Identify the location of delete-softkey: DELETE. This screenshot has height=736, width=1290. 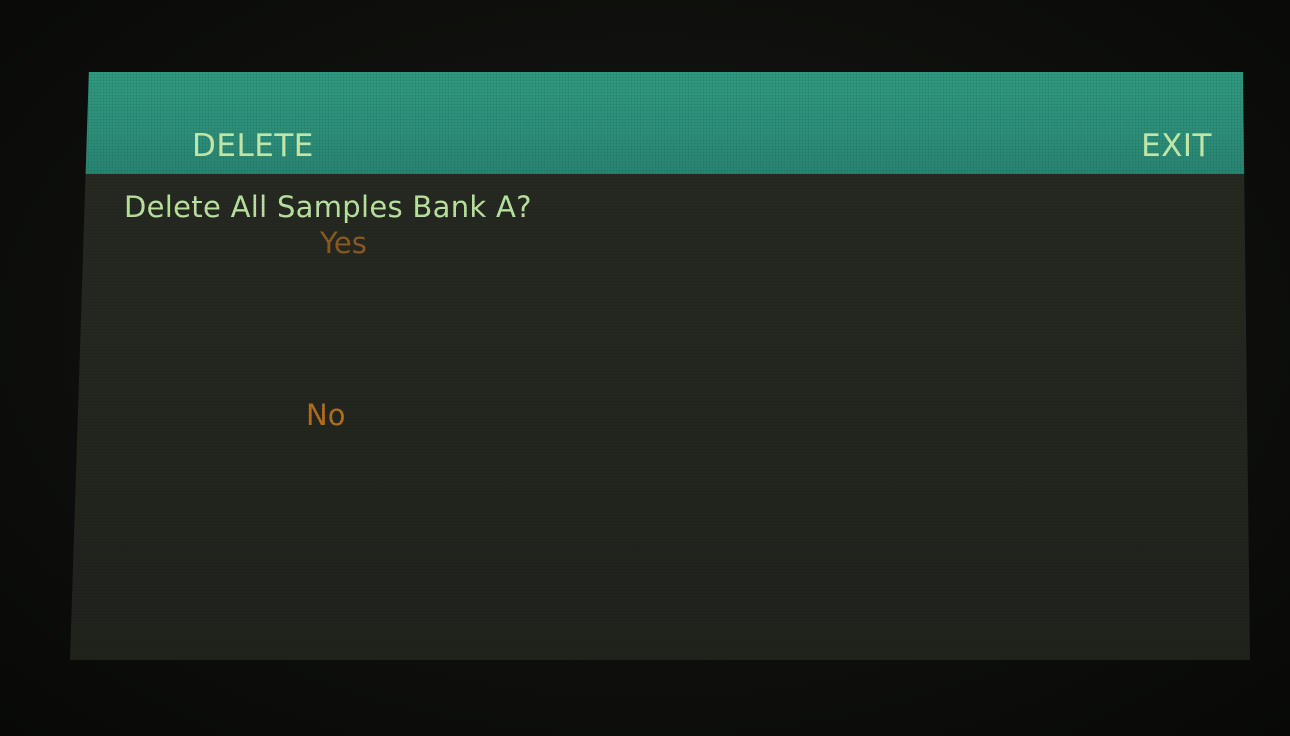
(253, 146).